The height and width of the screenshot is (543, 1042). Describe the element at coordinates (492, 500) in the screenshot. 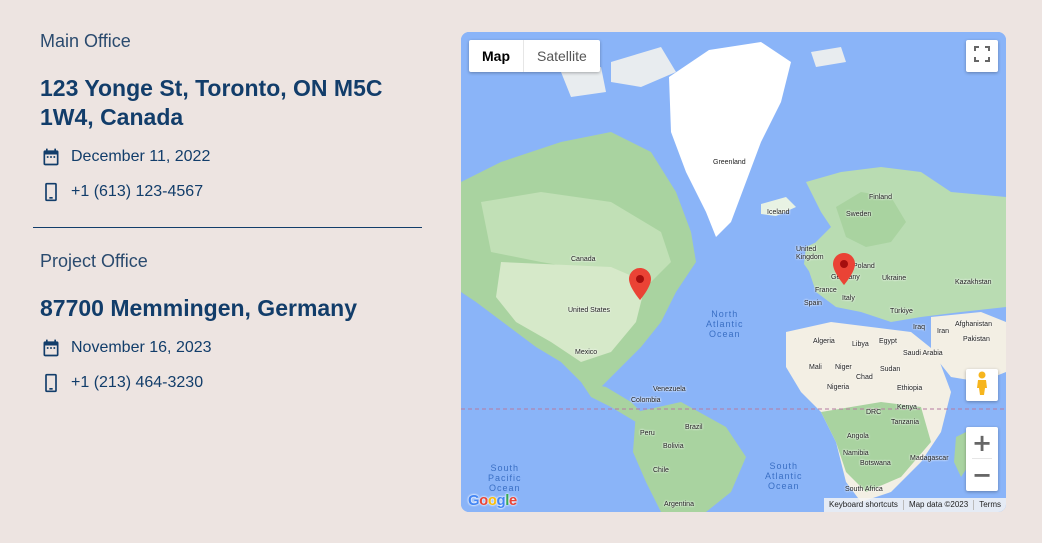

I see `google-logo: Google` at that location.